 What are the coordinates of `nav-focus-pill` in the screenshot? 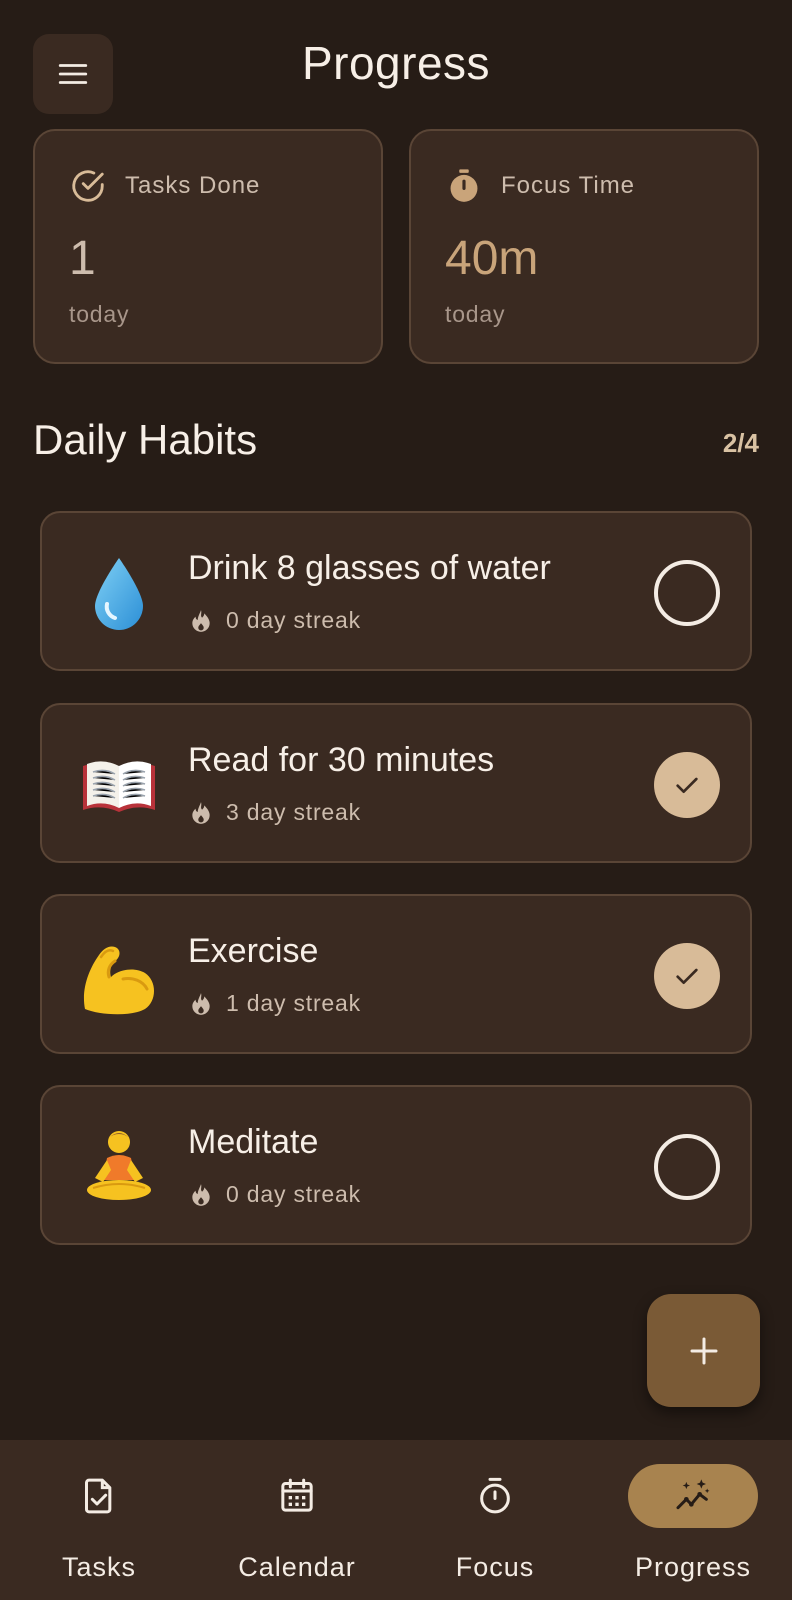 It's located at (495, 1496).